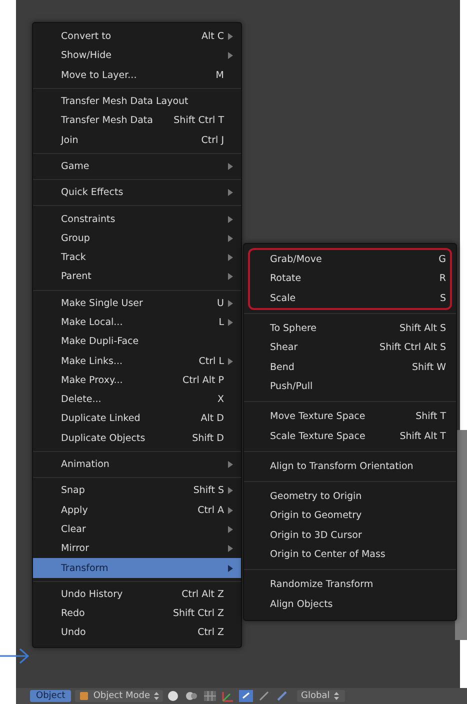  Describe the element at coordinates (137, 238) in the screenshot. I see `menu-item: Group` at that location.